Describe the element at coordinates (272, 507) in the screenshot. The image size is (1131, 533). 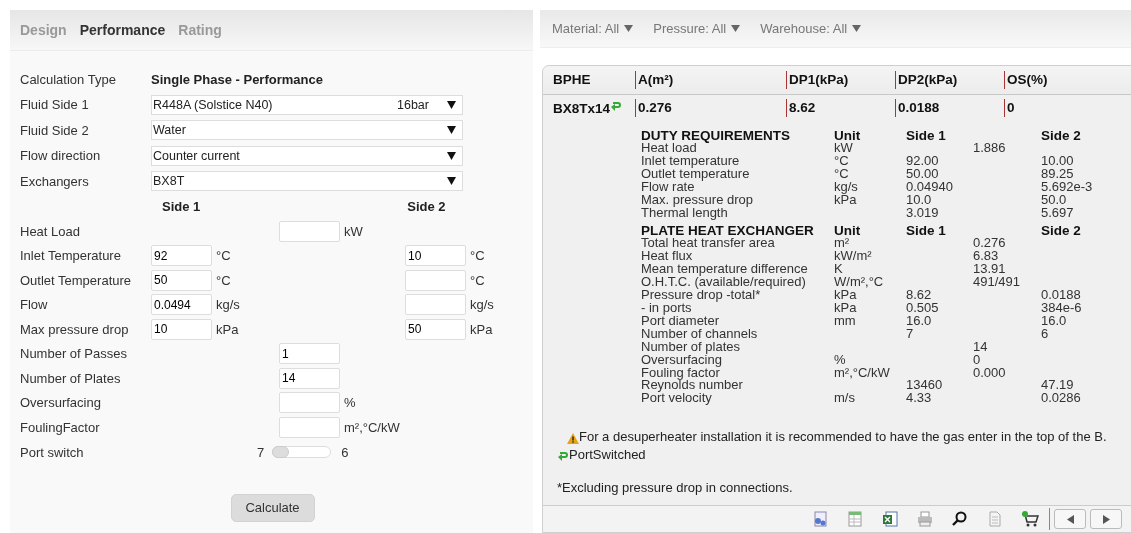
I see `calculate-button: Calculate` at that location.